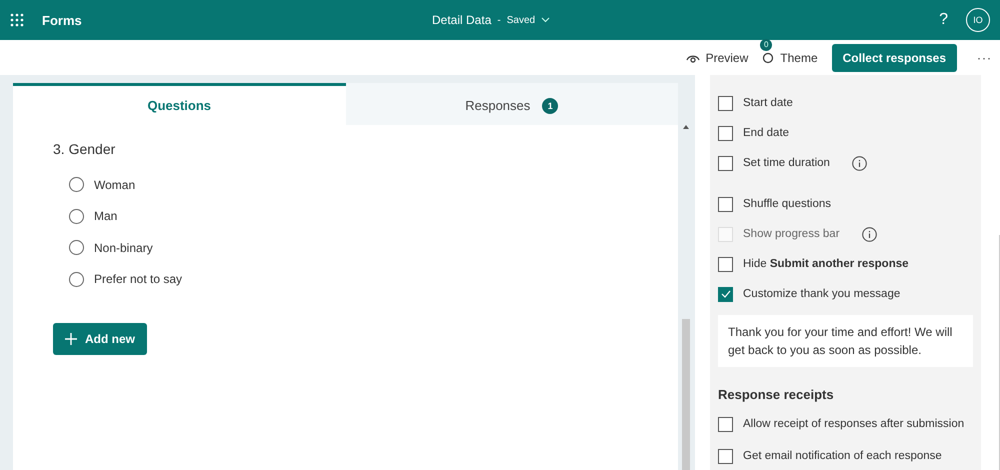 The height and width of the screenshot is (470, 1000). Describe the element at coordinates (842, 456) in the screenshot. I see `setting-label: Get email notification of each response` at that location.